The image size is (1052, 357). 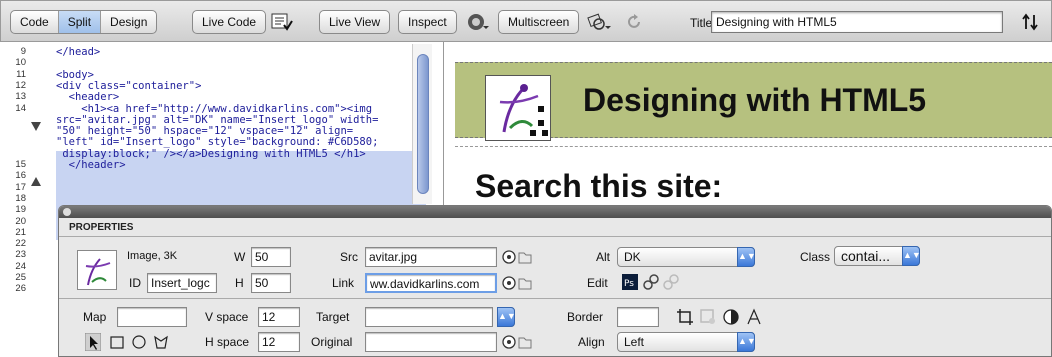 I want to click on line-number: 20, so click(x=20, y=221).